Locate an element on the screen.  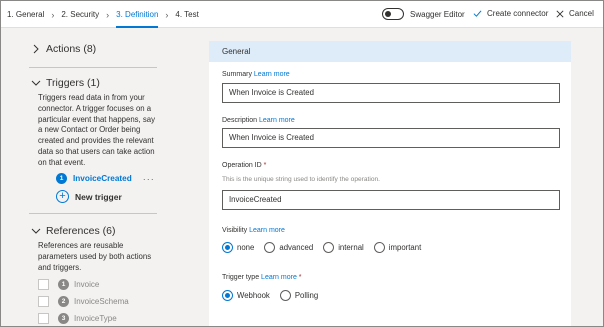
step-security: 2. Security is located at coordinates (80, 14).